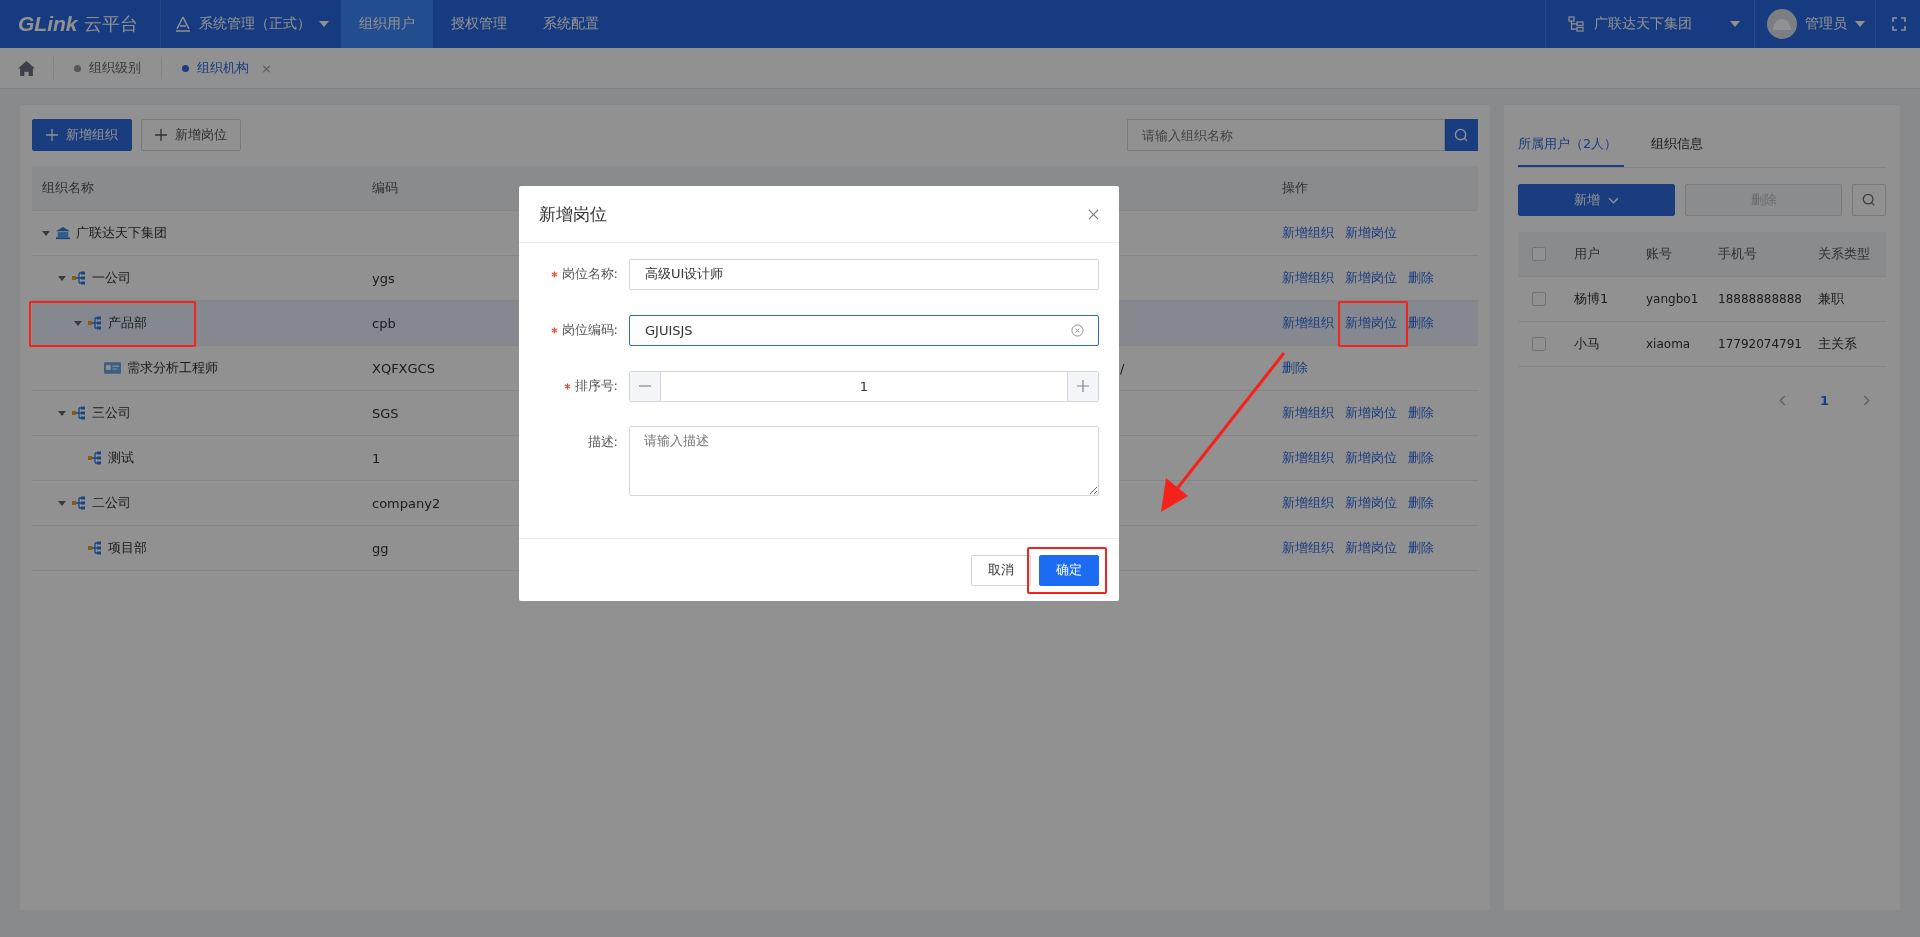 The width and height of the screenshot is (1920, 937). What do you see at coordinates (1587, 344) in the screenshot?
I see `table-cell-text: 小马` at bounding box center [1587, 344].